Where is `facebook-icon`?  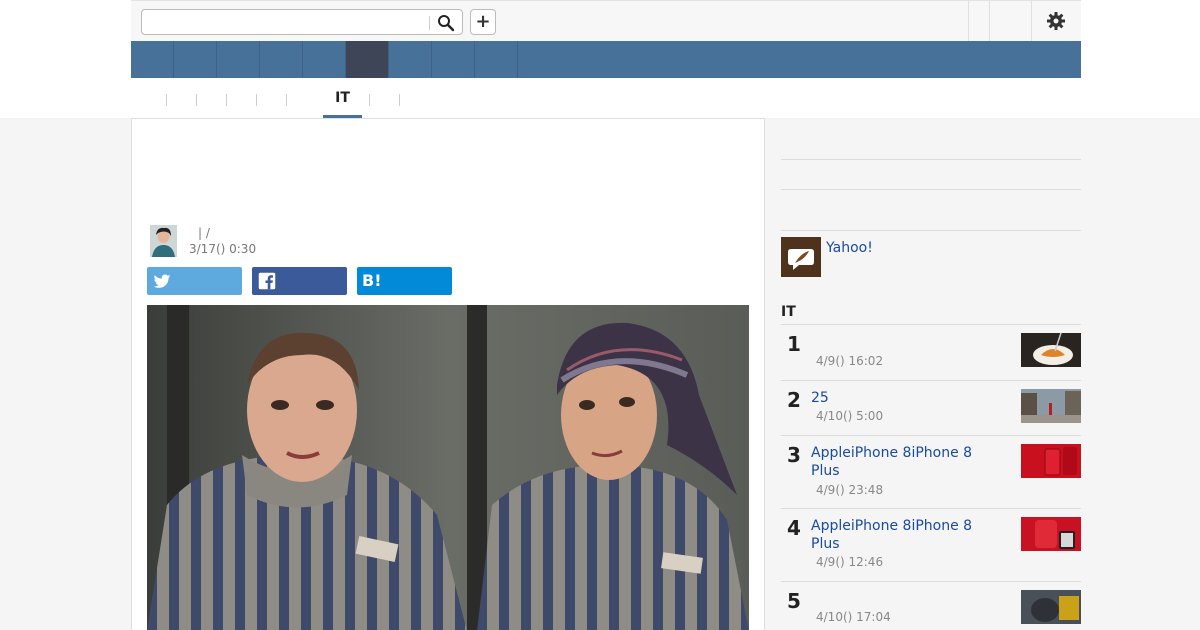 facebook-icon is located at coordinates (267, 281).